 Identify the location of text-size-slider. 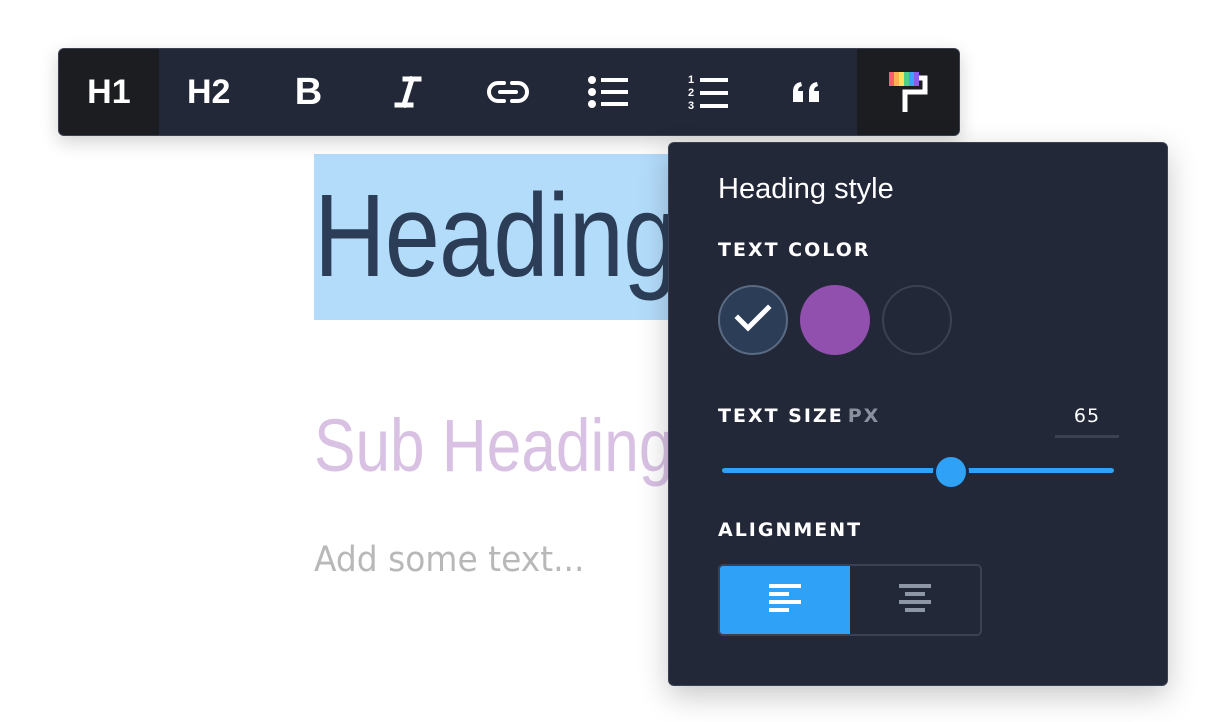
(918, 472).